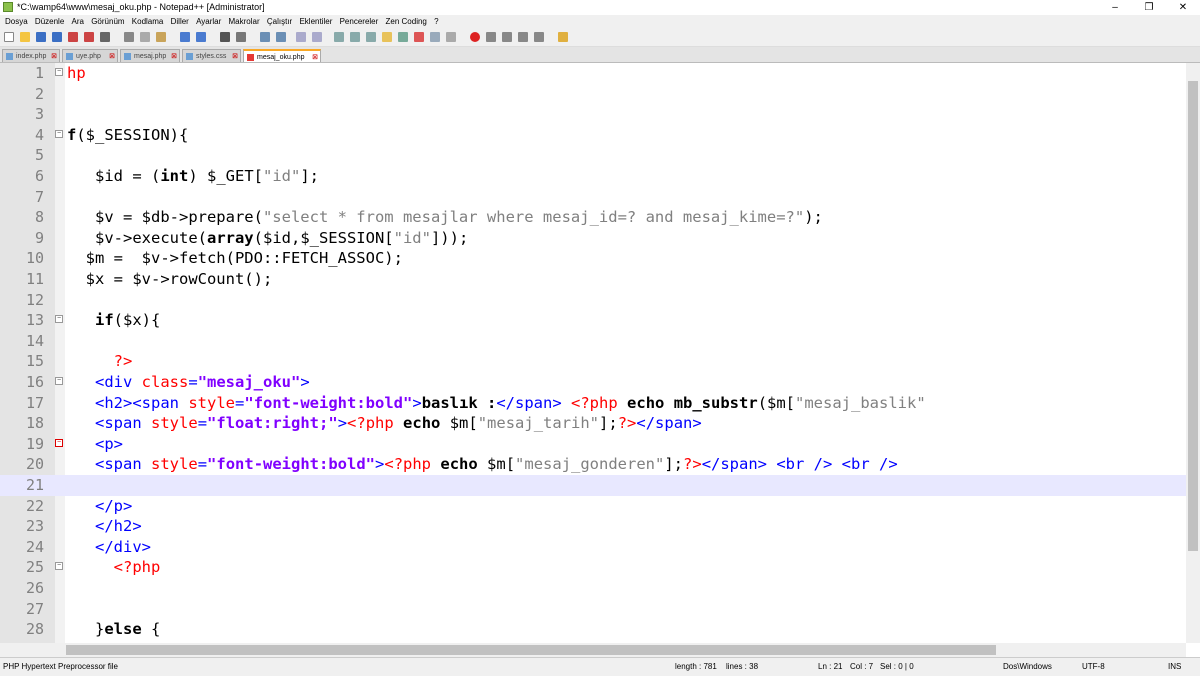  What do you see at coordinates (593, 444) in the screenshot?
I see `code-line: 19 − <p>` at bounding box center [593, 444].